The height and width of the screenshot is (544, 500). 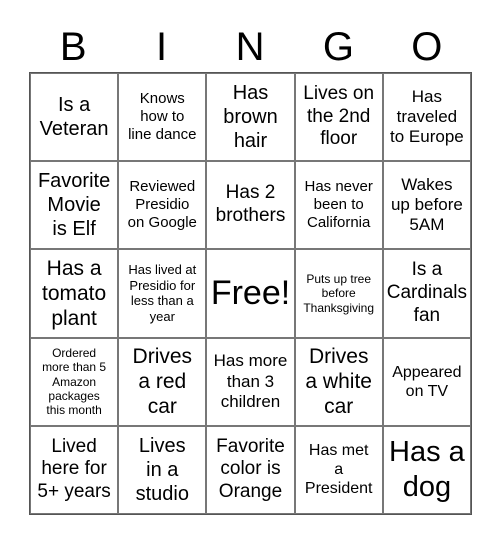 What do you see at coordinates (162, 47) in the screenshot?
I see `header-letter-i: I` at bounding box center [162, 47].